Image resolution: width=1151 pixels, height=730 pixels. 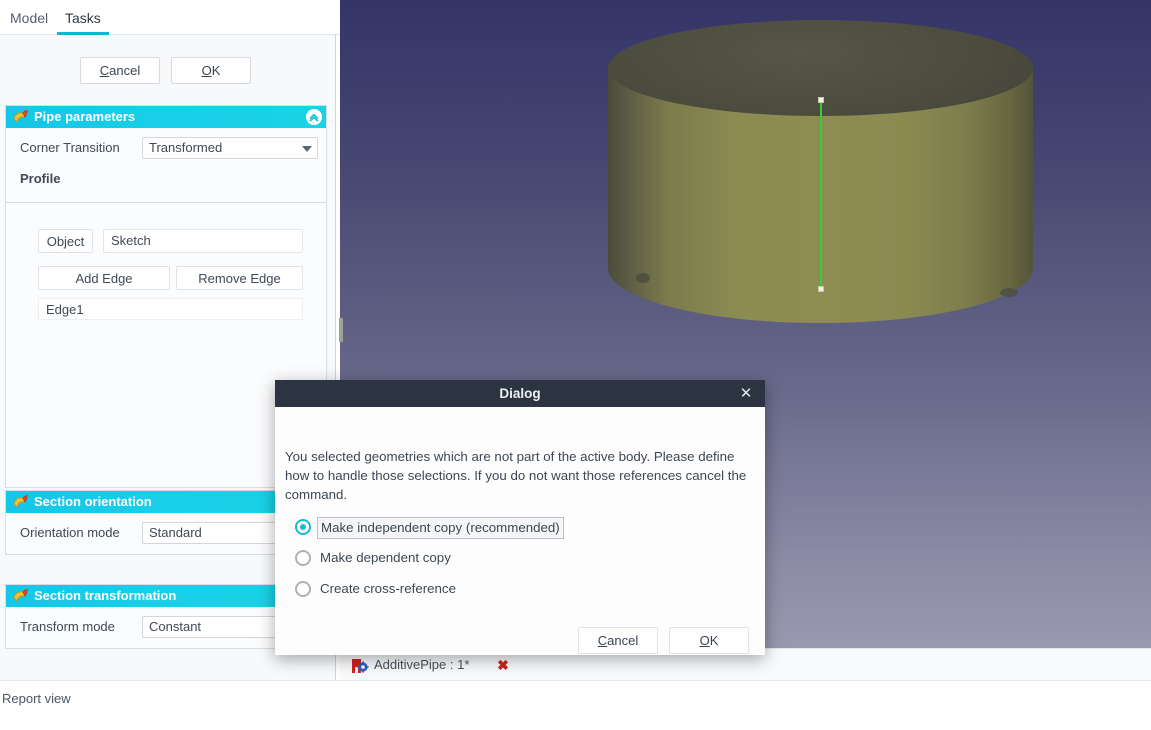 I want to click on transform-mode-value: Constant, so click(x=175, y=626).